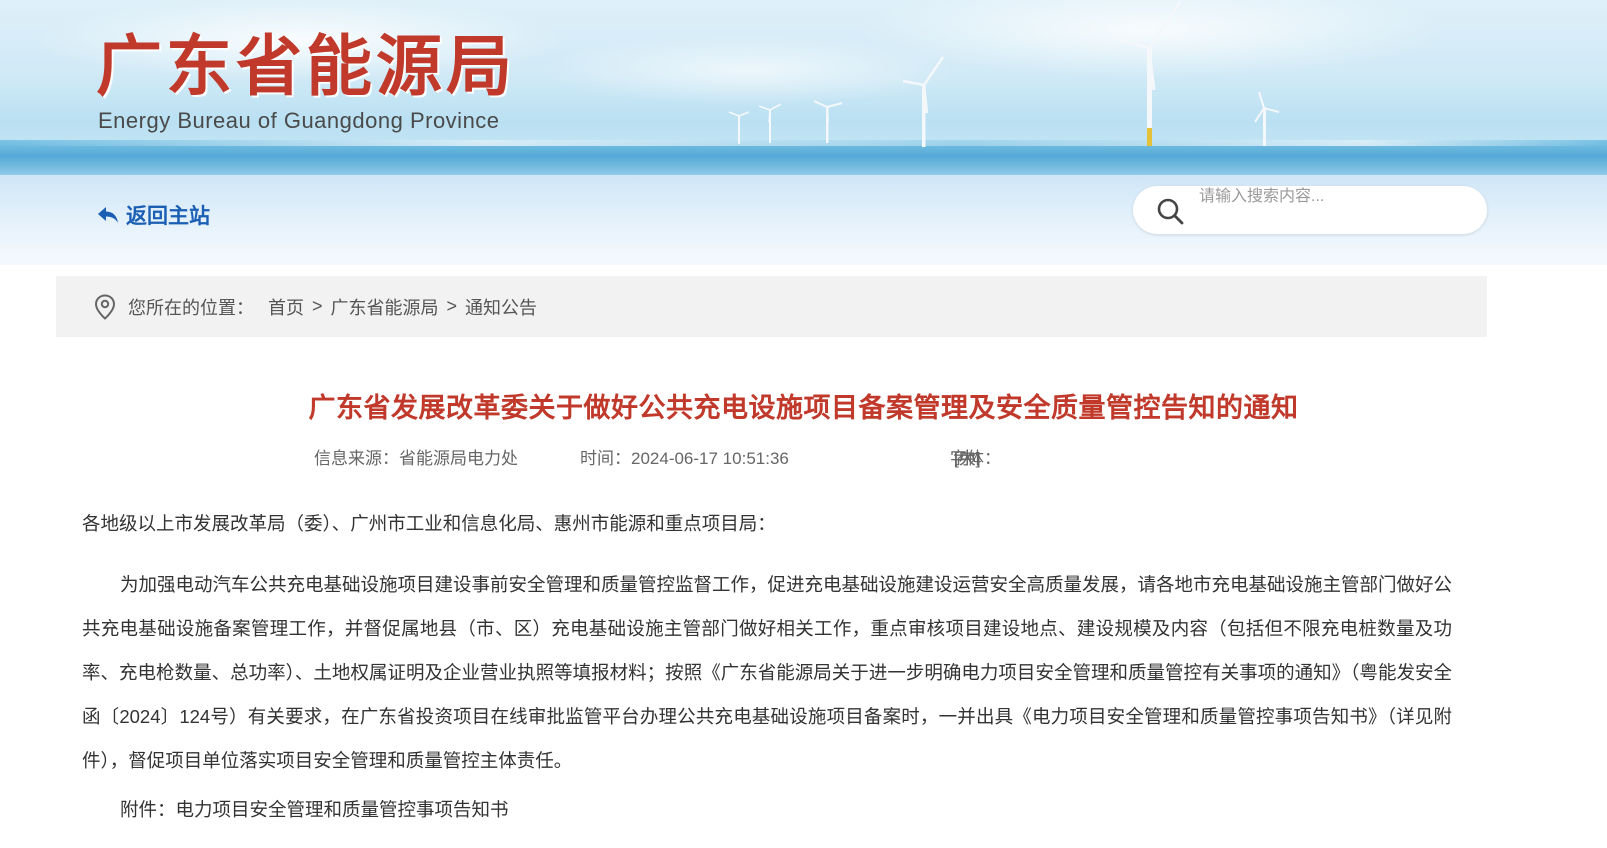 The height and width of the screenshot is (848, 1607). Describe the element at coordinates (501, 307) in the screenshot. I see `breadcrumb-notices: 通知公告` at that location.